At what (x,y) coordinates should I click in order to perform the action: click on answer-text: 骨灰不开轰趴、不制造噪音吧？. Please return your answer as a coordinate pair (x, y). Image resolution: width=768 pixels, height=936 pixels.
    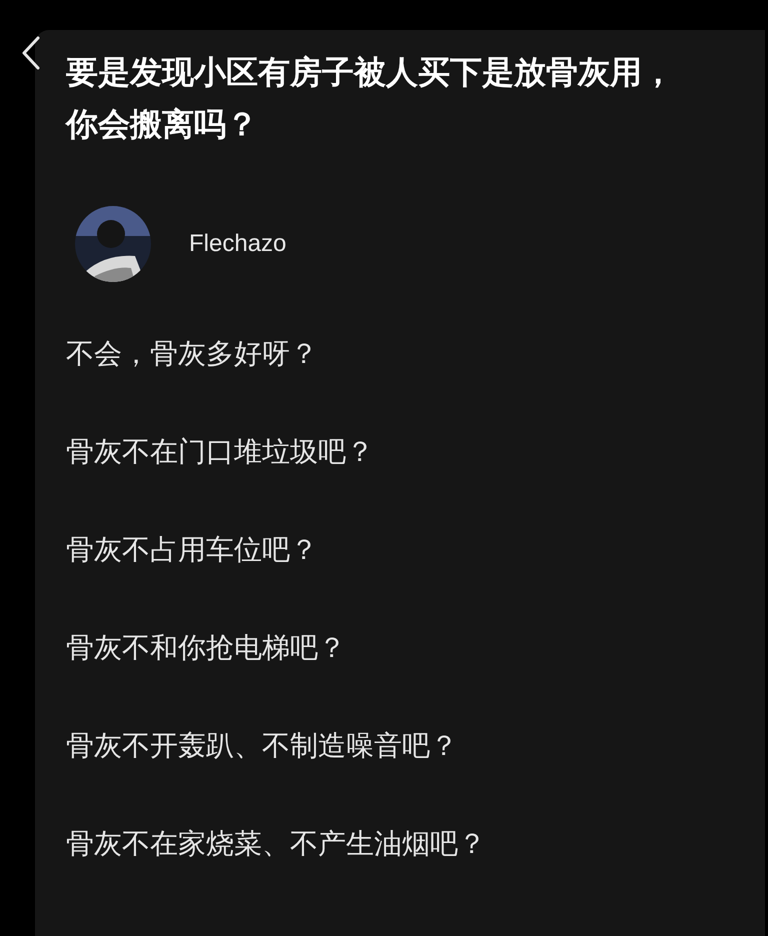
    Looking at the image, I should click on (262, 746).